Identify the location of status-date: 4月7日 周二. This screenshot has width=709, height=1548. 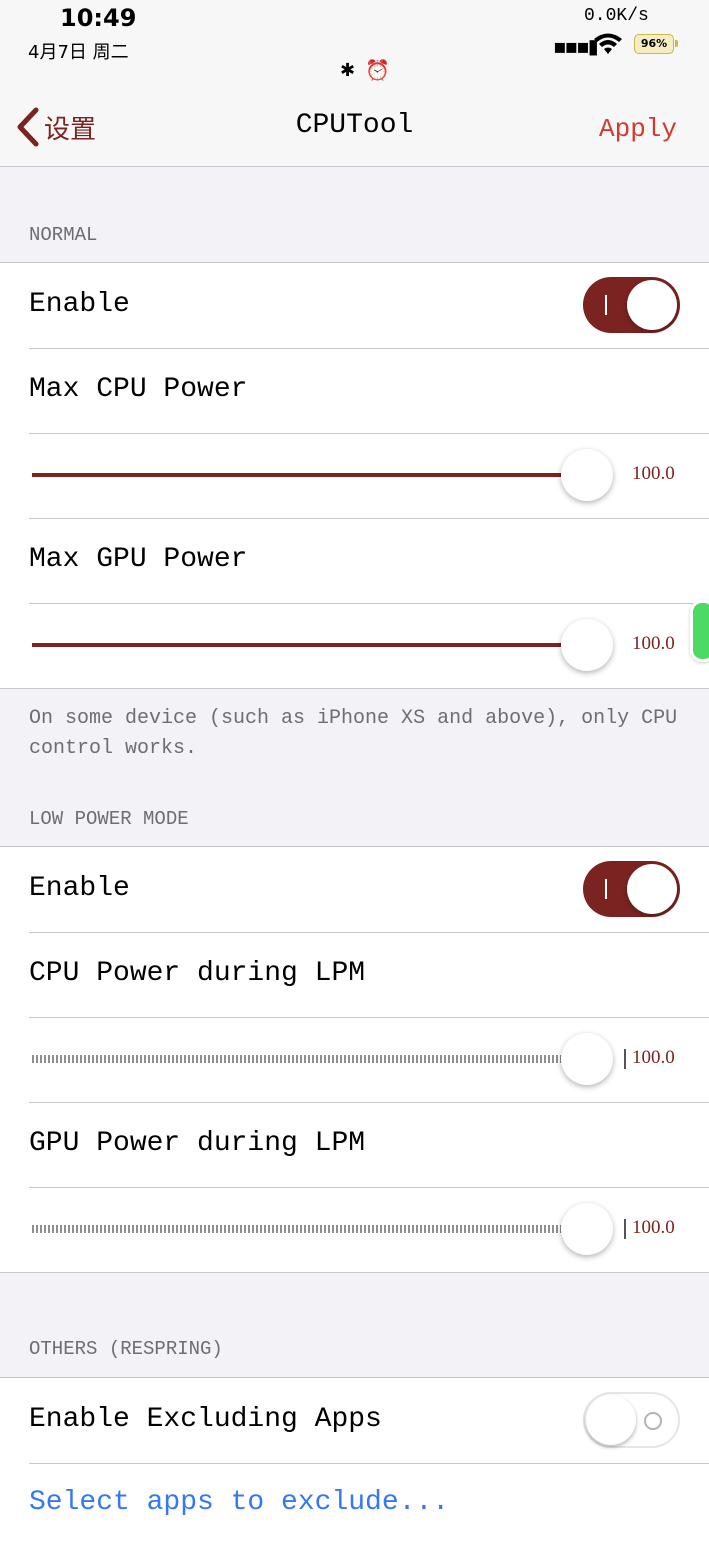
(78, 52).